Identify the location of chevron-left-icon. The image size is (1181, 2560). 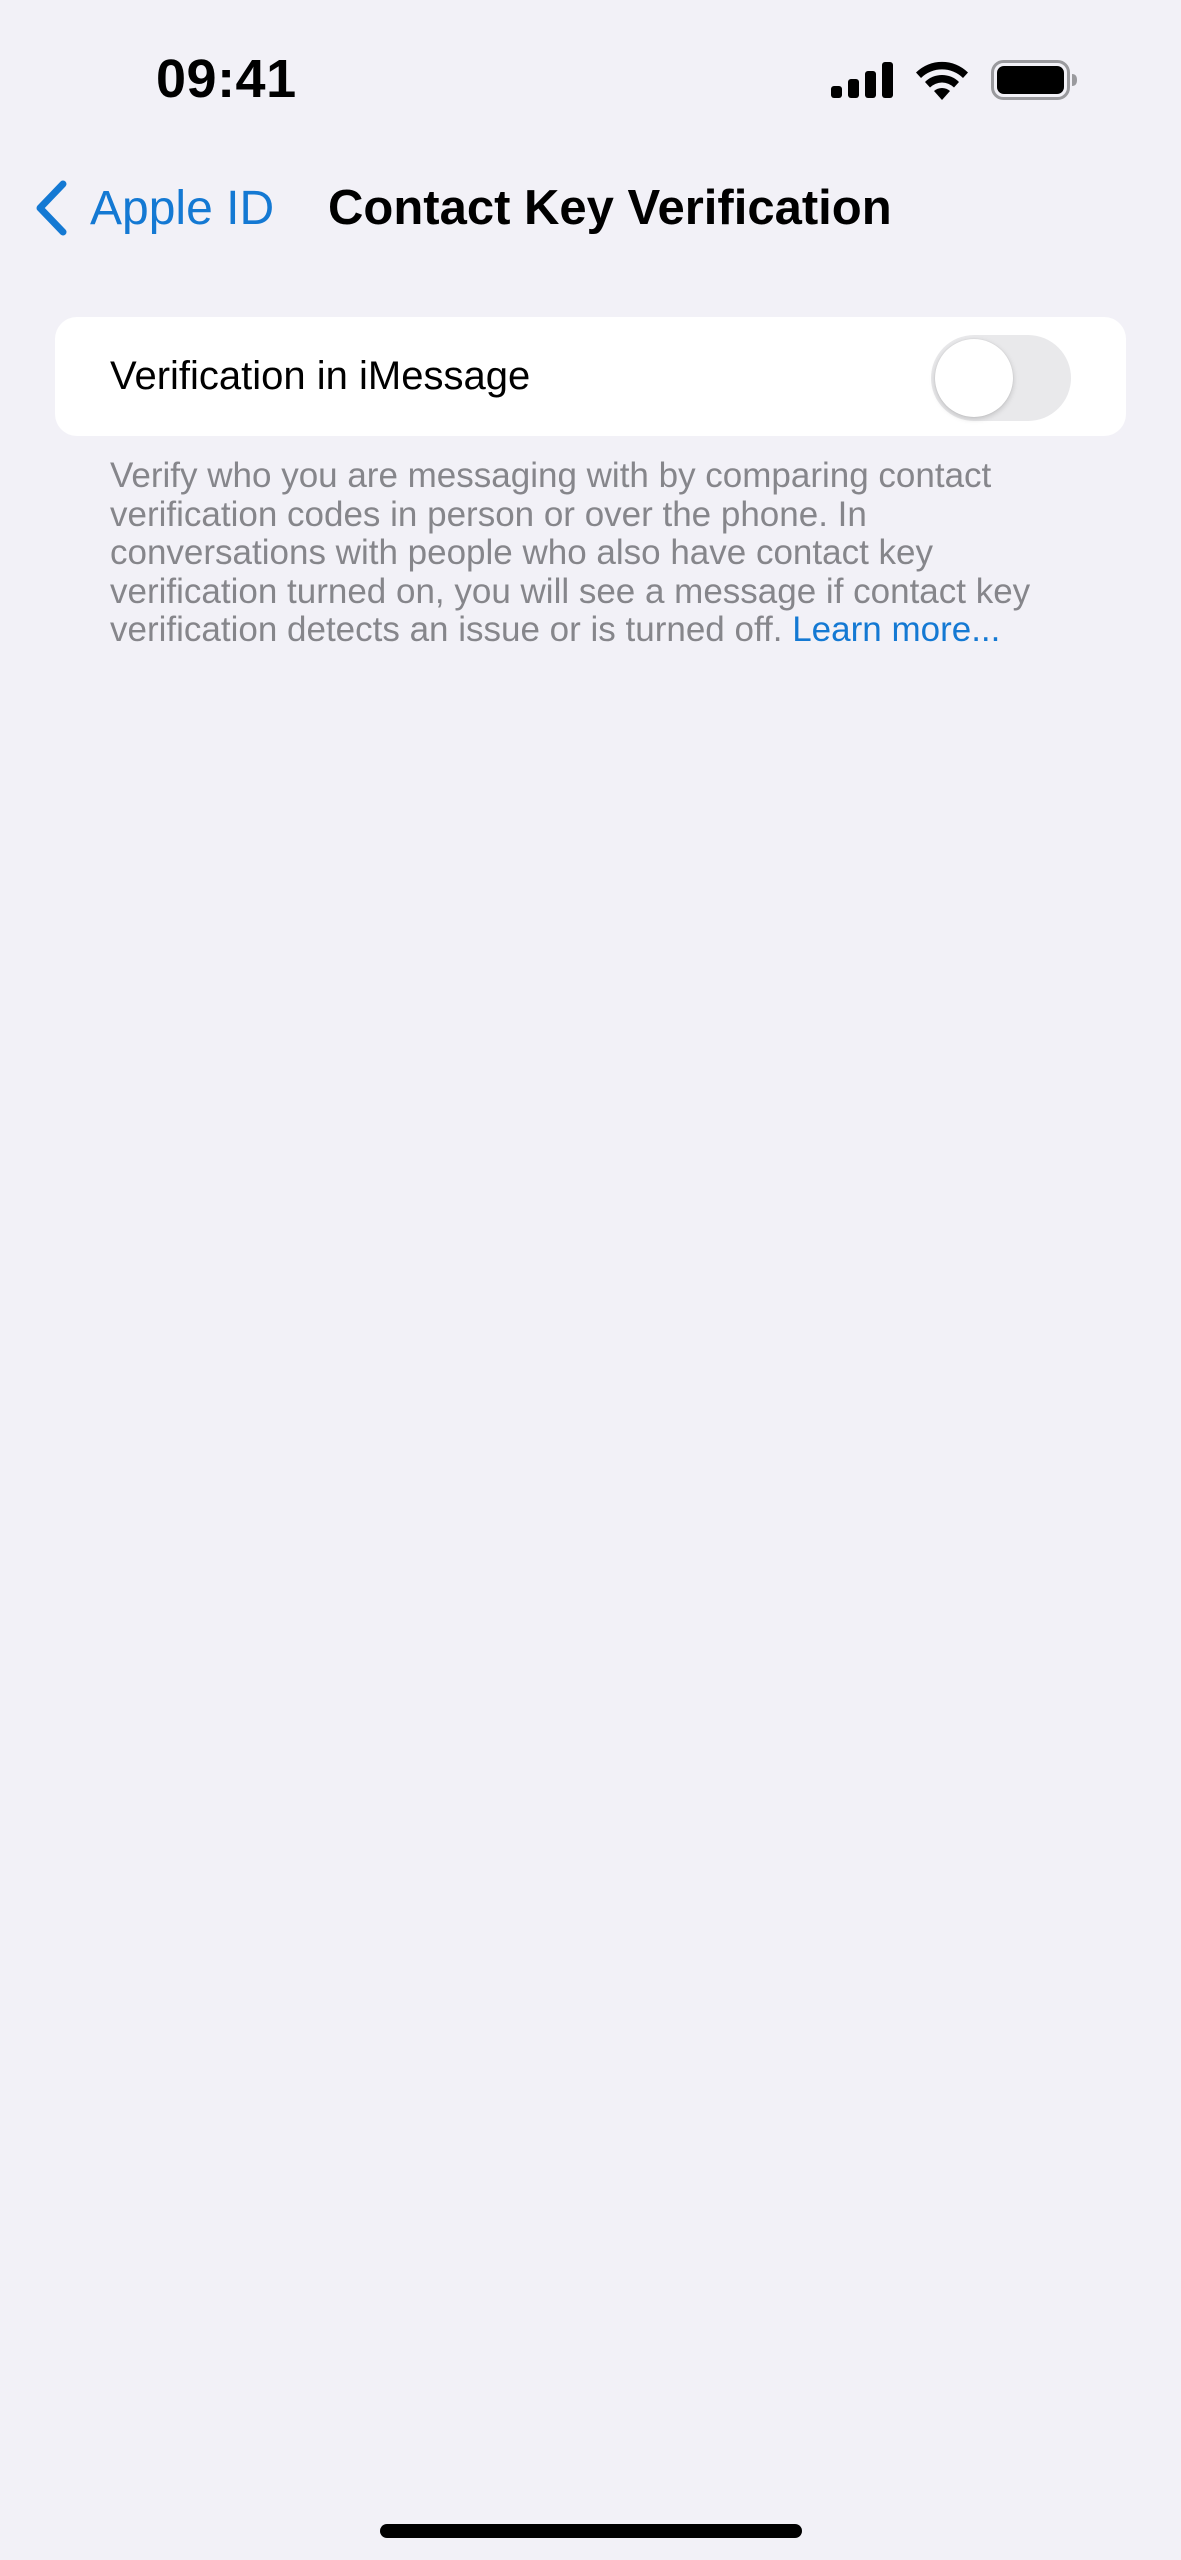
(51, 208).